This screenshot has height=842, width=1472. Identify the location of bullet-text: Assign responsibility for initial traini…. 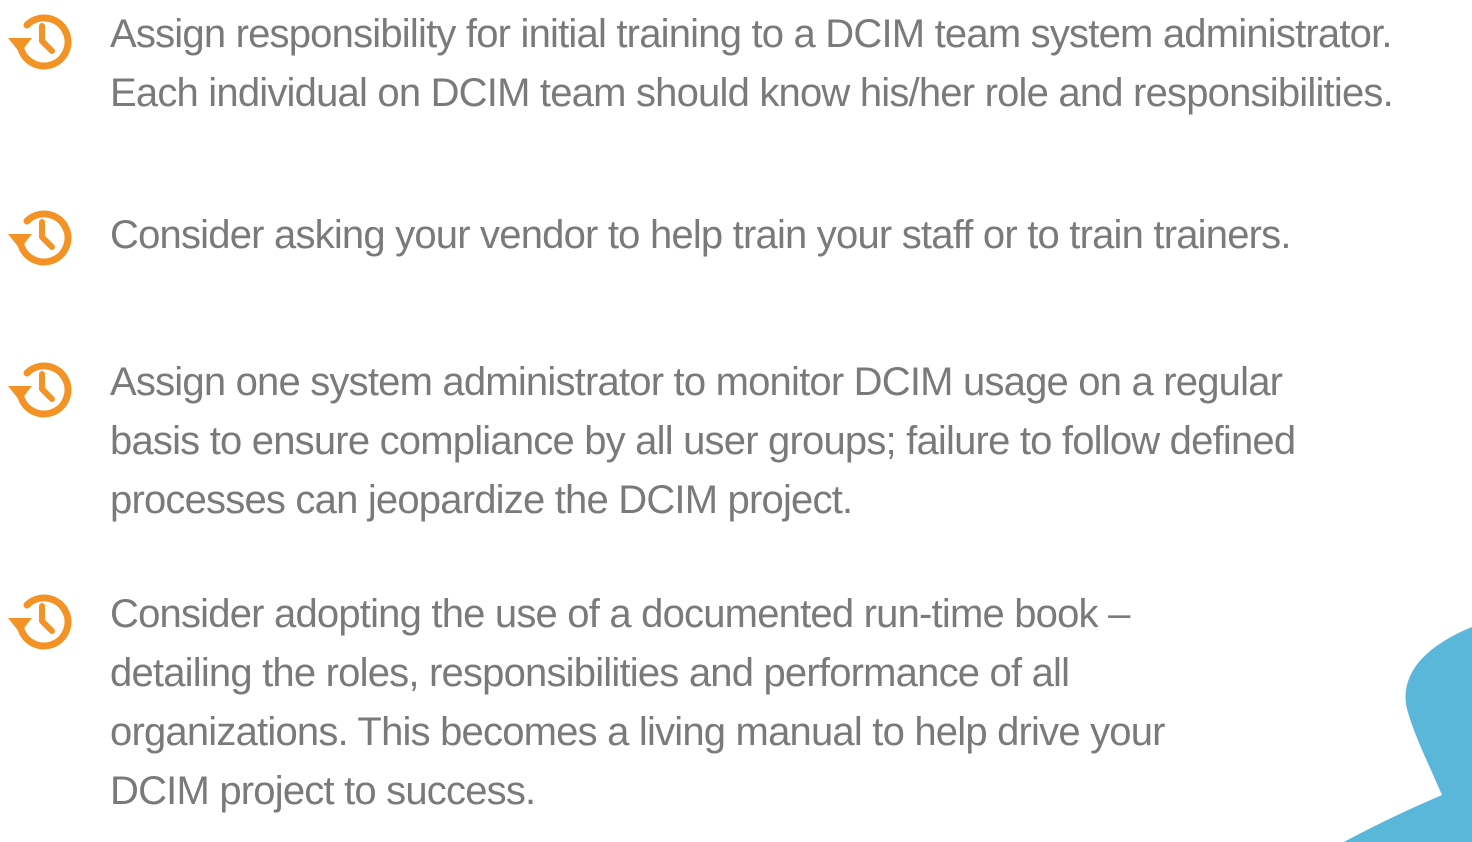
(752, 63).